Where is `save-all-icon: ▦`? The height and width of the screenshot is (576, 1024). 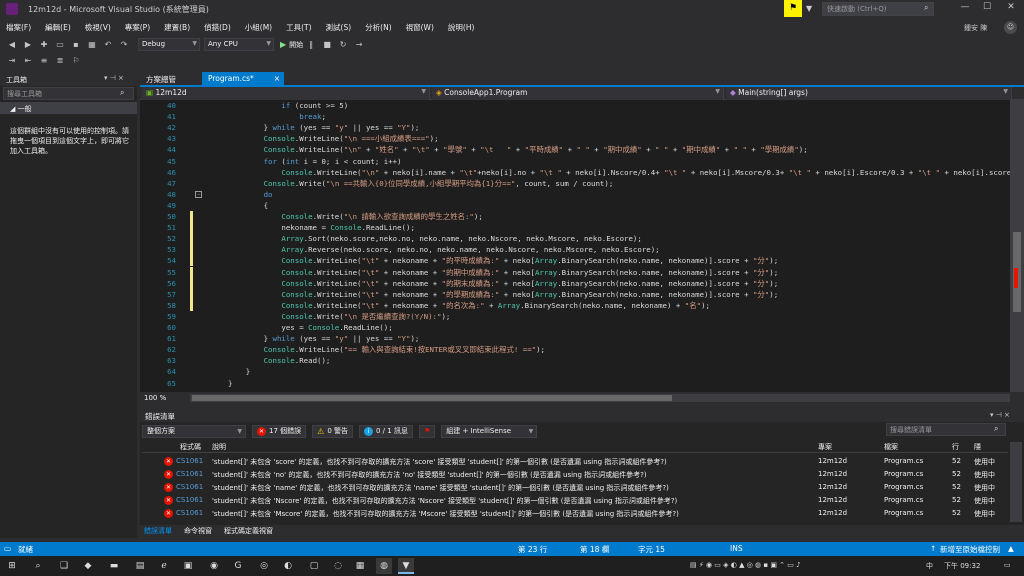
save-all-icon: ▦ is located at coordinates (92, 45).